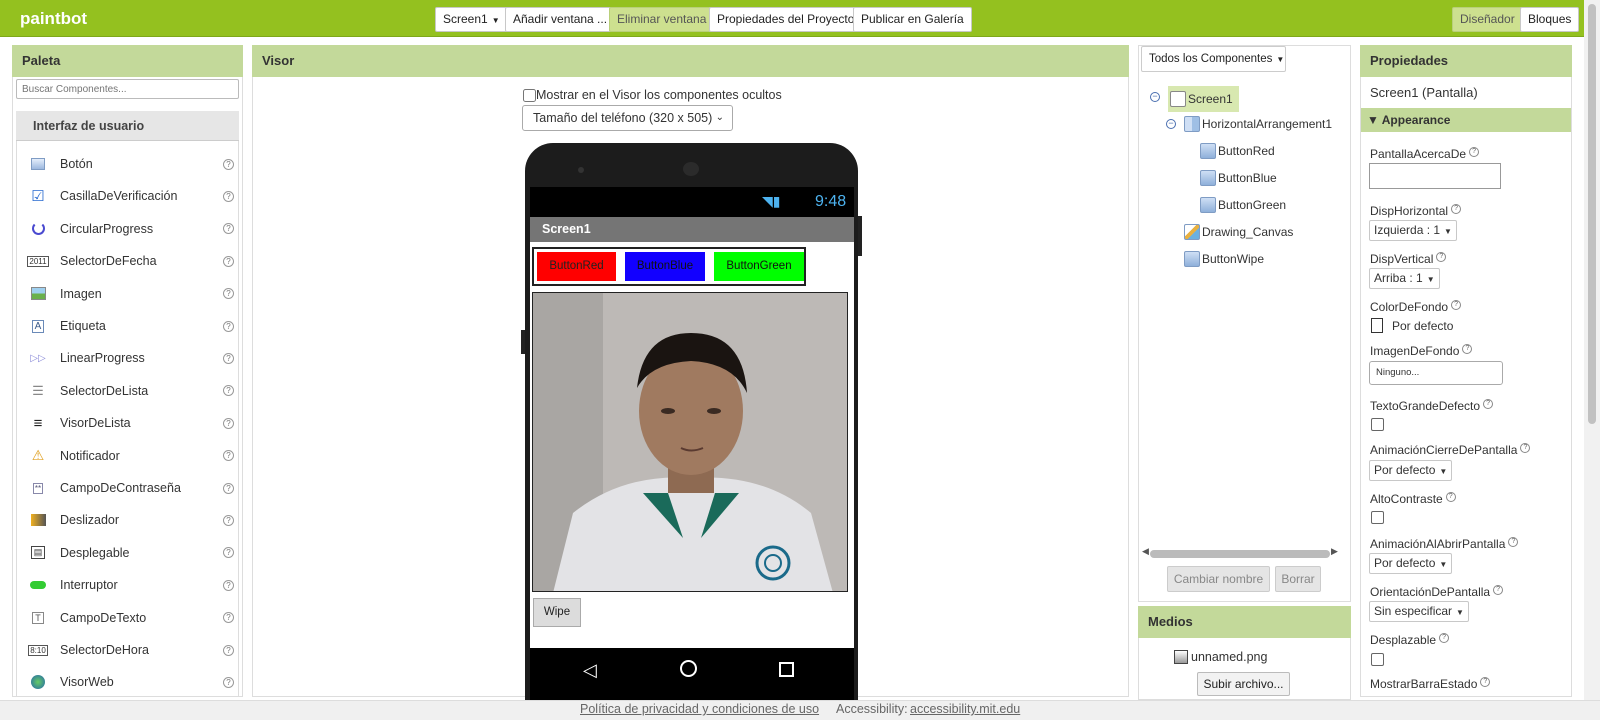 The height and width of the screenshot is (720, 1600). I want to click on palette-item-selectordefecha: 2011 SelectorDeFecha?, so click(129, 261).